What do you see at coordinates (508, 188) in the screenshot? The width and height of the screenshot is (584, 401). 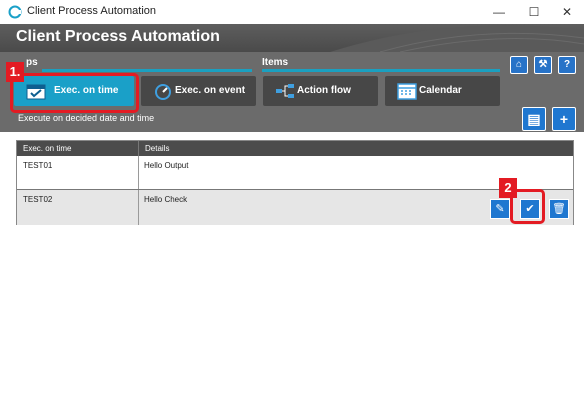 I see `callout-badge: 2` at bounding box center [508, 188].